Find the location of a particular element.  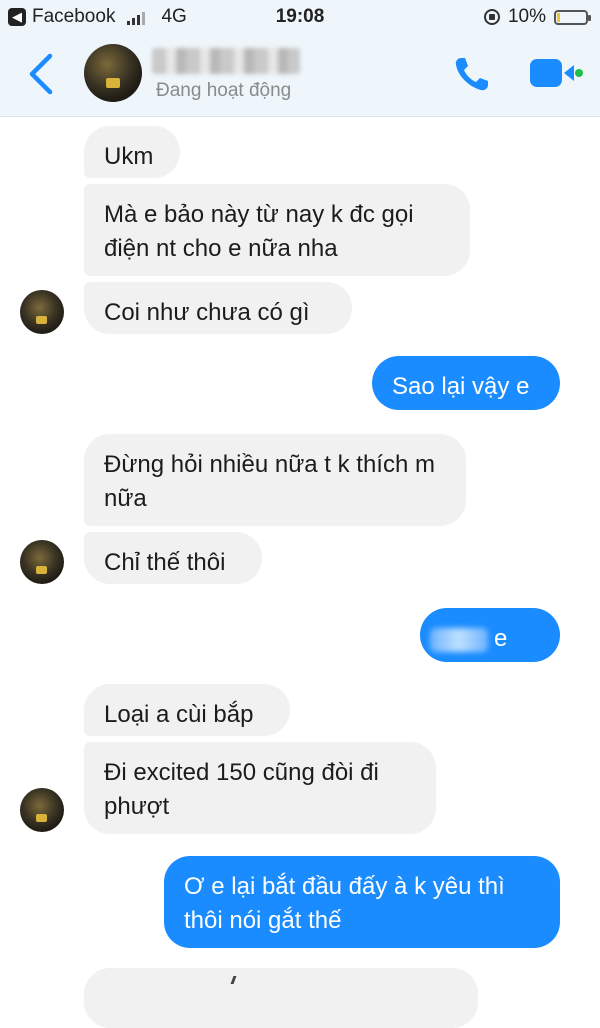

message-text: Chỉ thế thôi is located at coordinates (165, 562).